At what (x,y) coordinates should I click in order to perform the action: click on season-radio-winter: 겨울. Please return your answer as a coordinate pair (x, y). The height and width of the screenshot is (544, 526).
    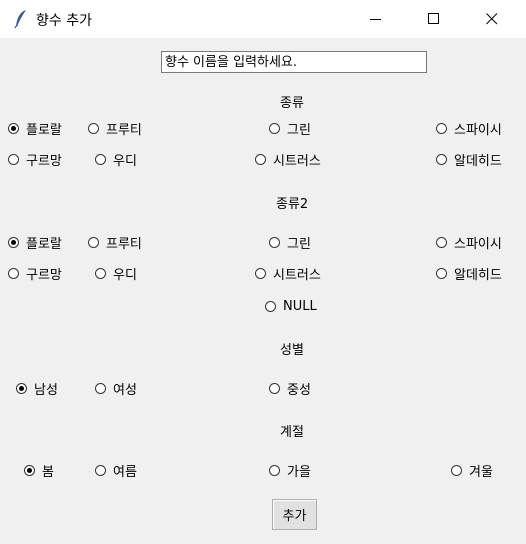
    Looking at the image, I should click on (472, 470).